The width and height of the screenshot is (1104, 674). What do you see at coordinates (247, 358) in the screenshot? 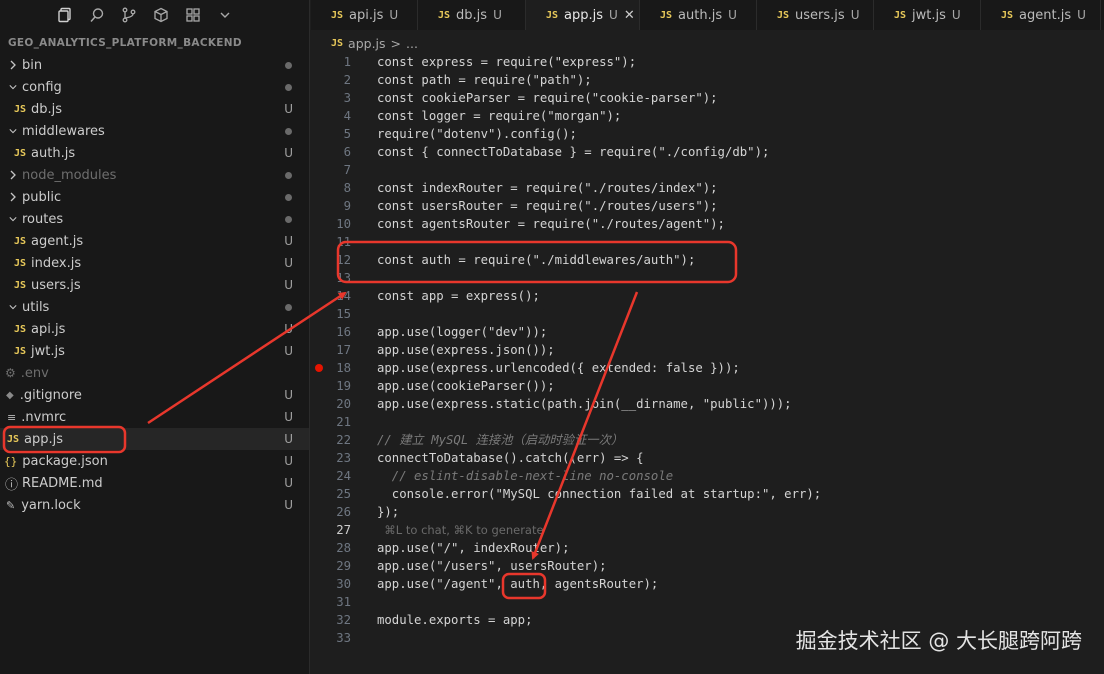
I see `annotation-arrow-to-require` at bounding box center [247, 358].